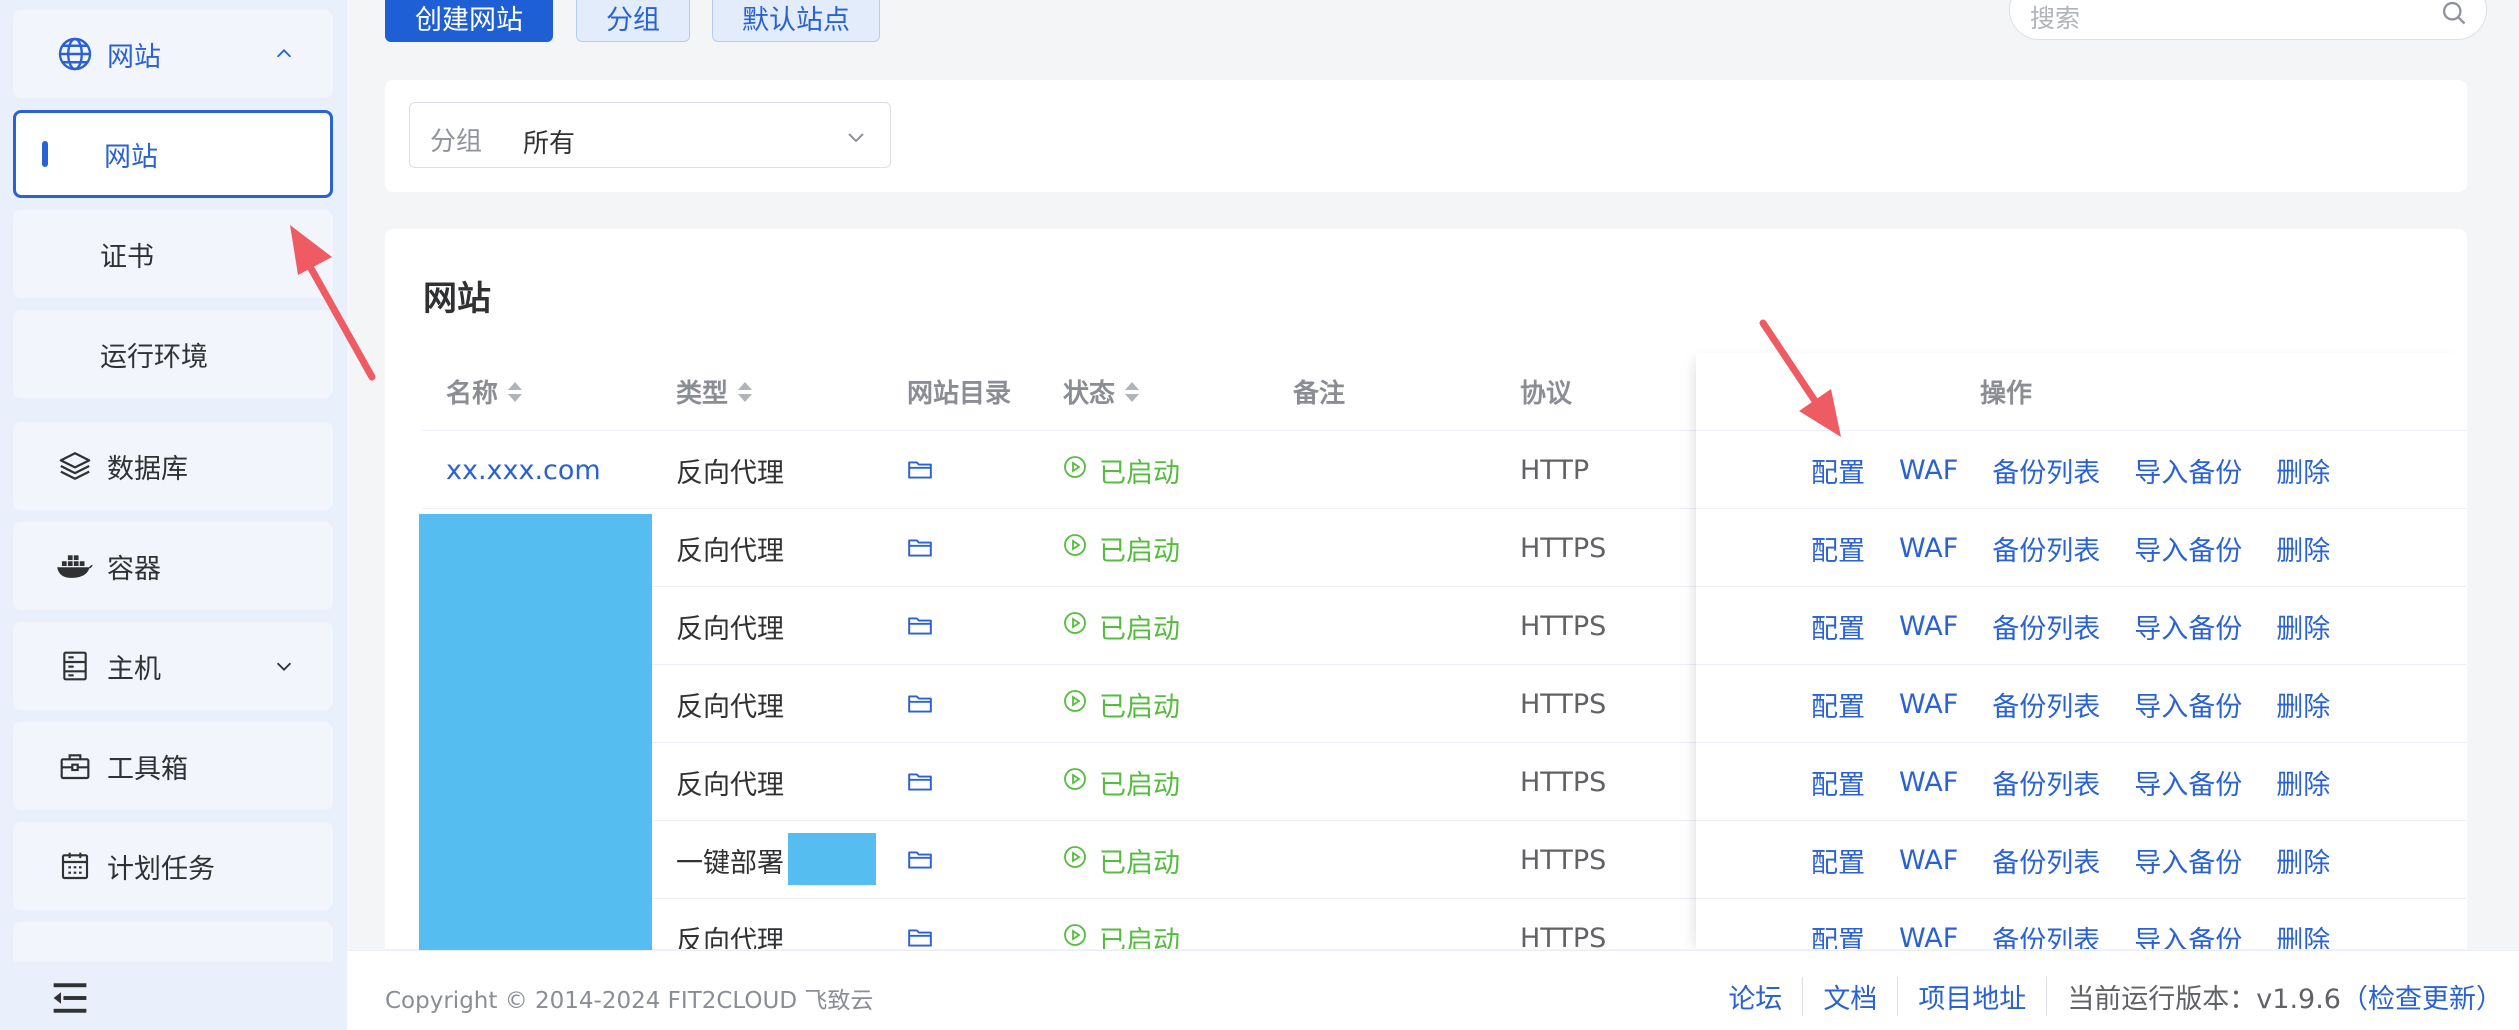  What do you see at coordinates (714, 391) in the screenshot?
I see `header-type: 类型` at bounding box center [714, 391].